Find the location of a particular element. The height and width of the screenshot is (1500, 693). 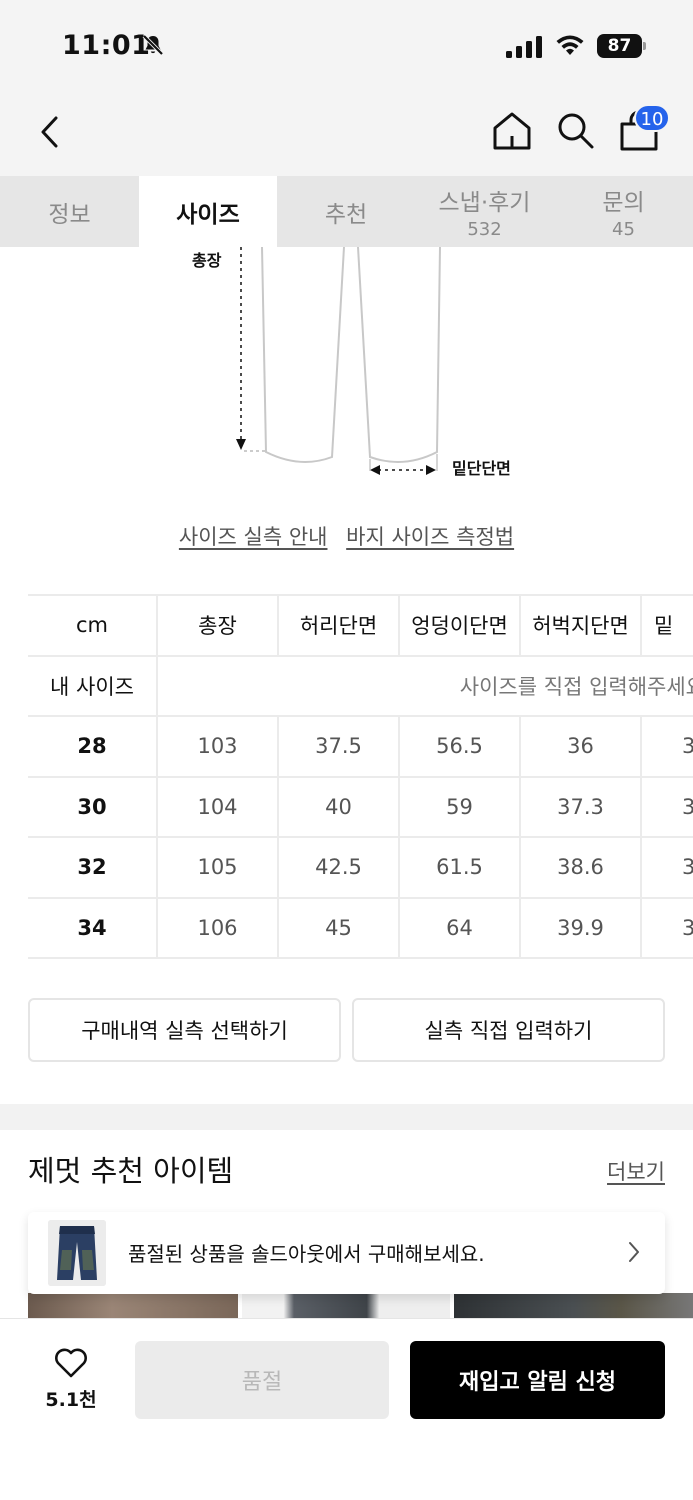

value-cell: 64 is located at coordinates (459, 927).